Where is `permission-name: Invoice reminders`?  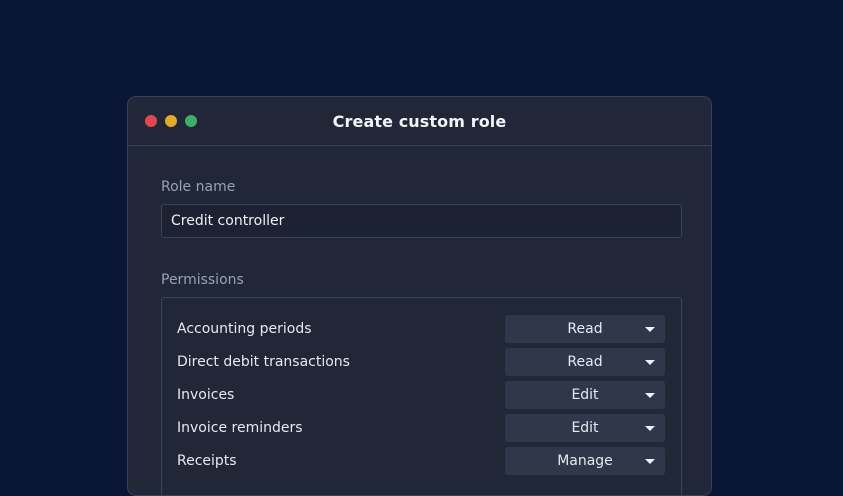 permission-name: Invoice reminders is located at coordinates (240, 428).